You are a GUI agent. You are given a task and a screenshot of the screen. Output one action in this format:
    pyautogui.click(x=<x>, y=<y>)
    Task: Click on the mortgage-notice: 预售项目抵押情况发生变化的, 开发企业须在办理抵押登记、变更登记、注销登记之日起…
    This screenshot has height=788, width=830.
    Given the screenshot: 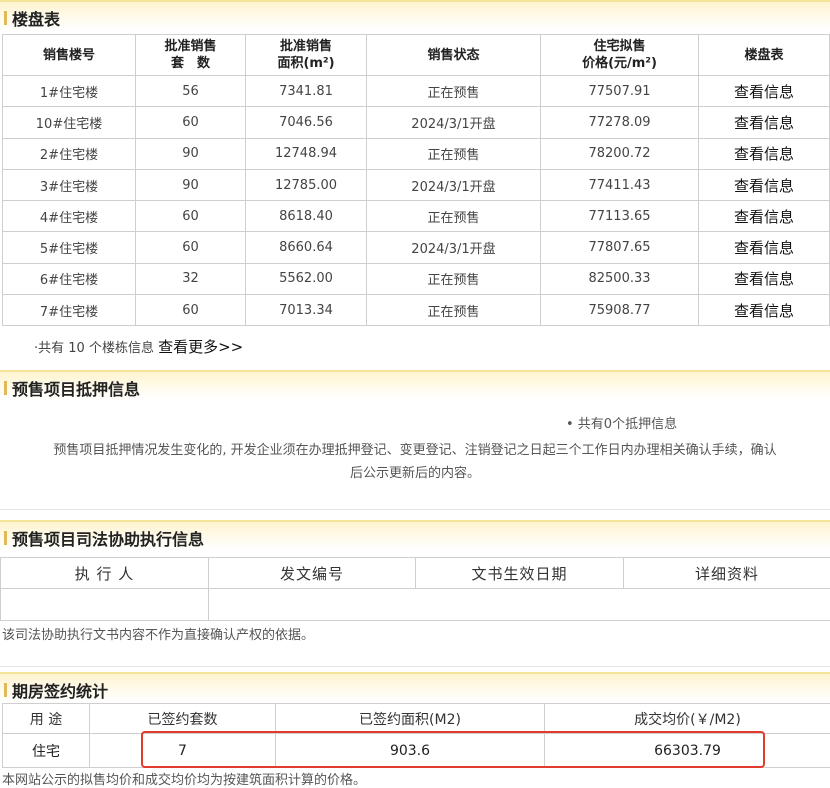 What is the action you would take?
    pyautogui.click(x=415, y=462)
    